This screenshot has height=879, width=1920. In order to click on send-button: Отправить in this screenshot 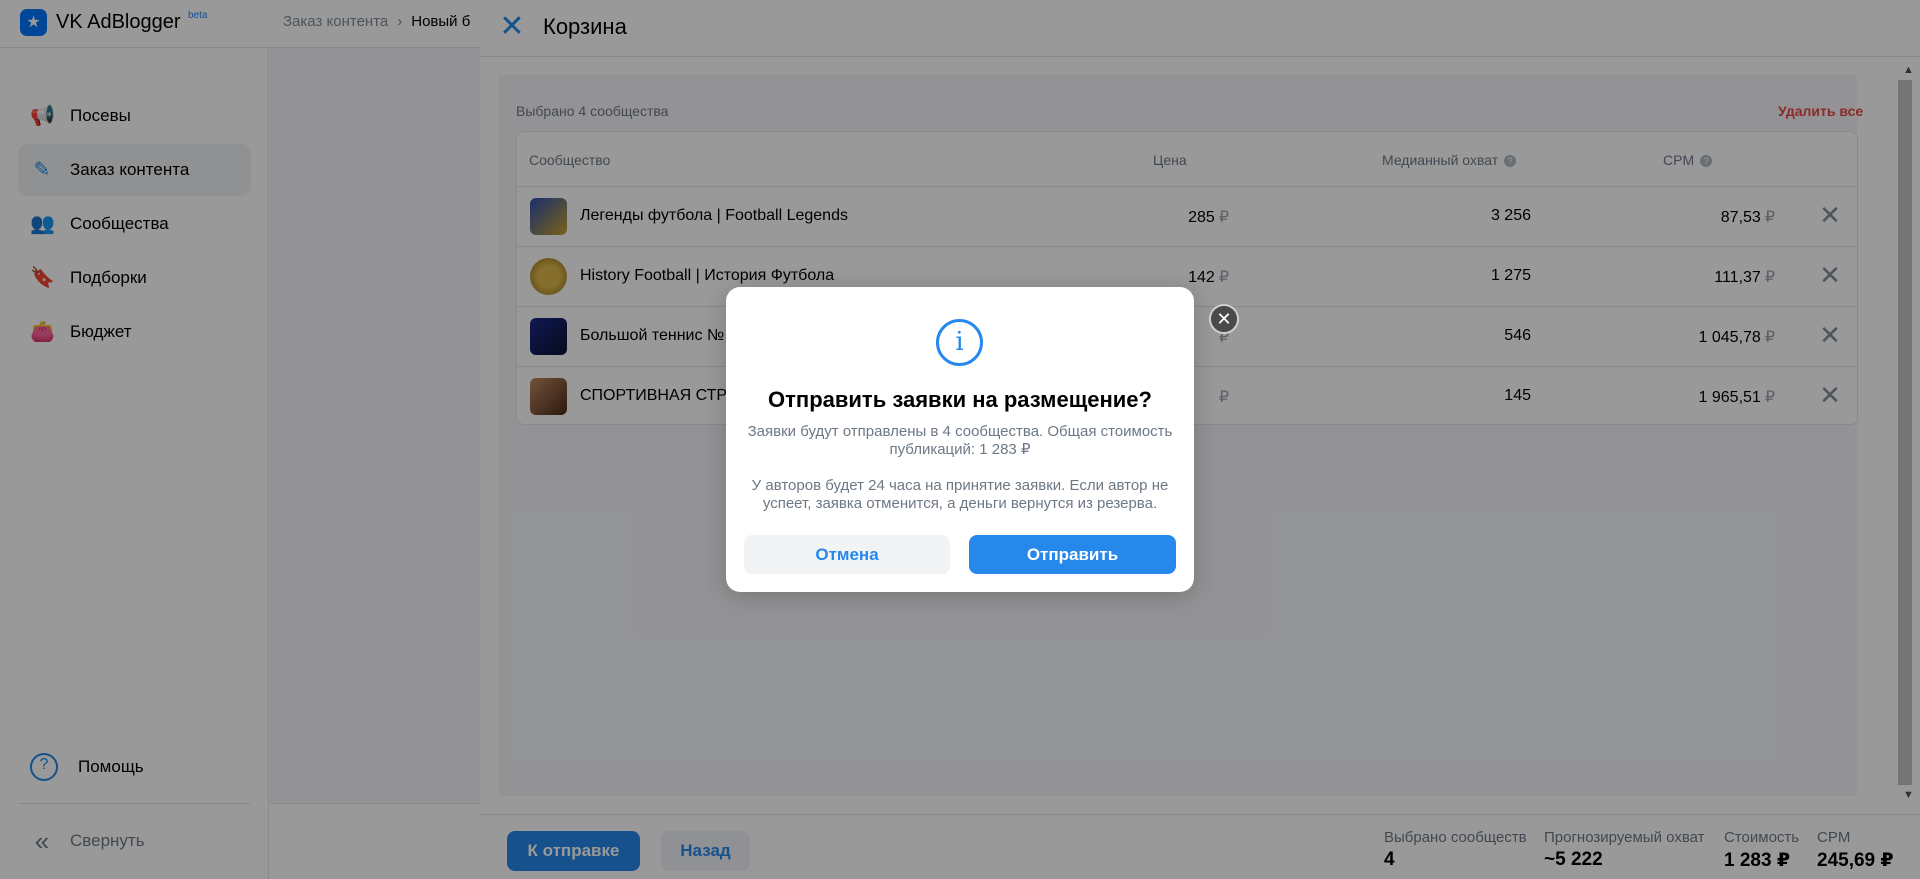, I will do `click(1072, 554)`.